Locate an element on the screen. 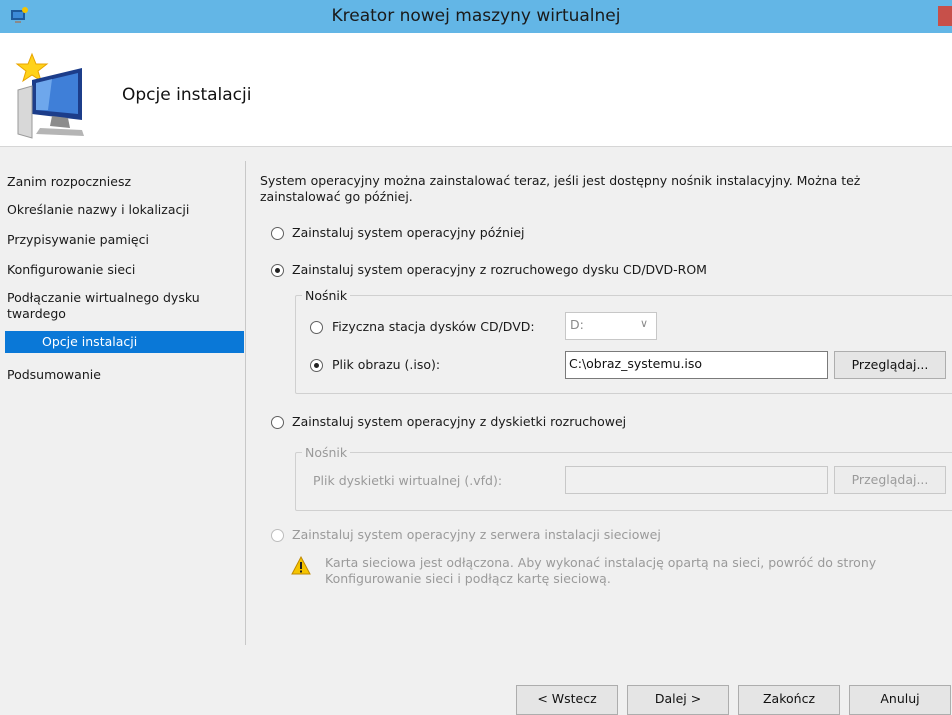 Image resolution: width=952 pixels, height=715 pixels. nav-item-networking: Konfigurowanie sieci is located at coordinates (125, 270).